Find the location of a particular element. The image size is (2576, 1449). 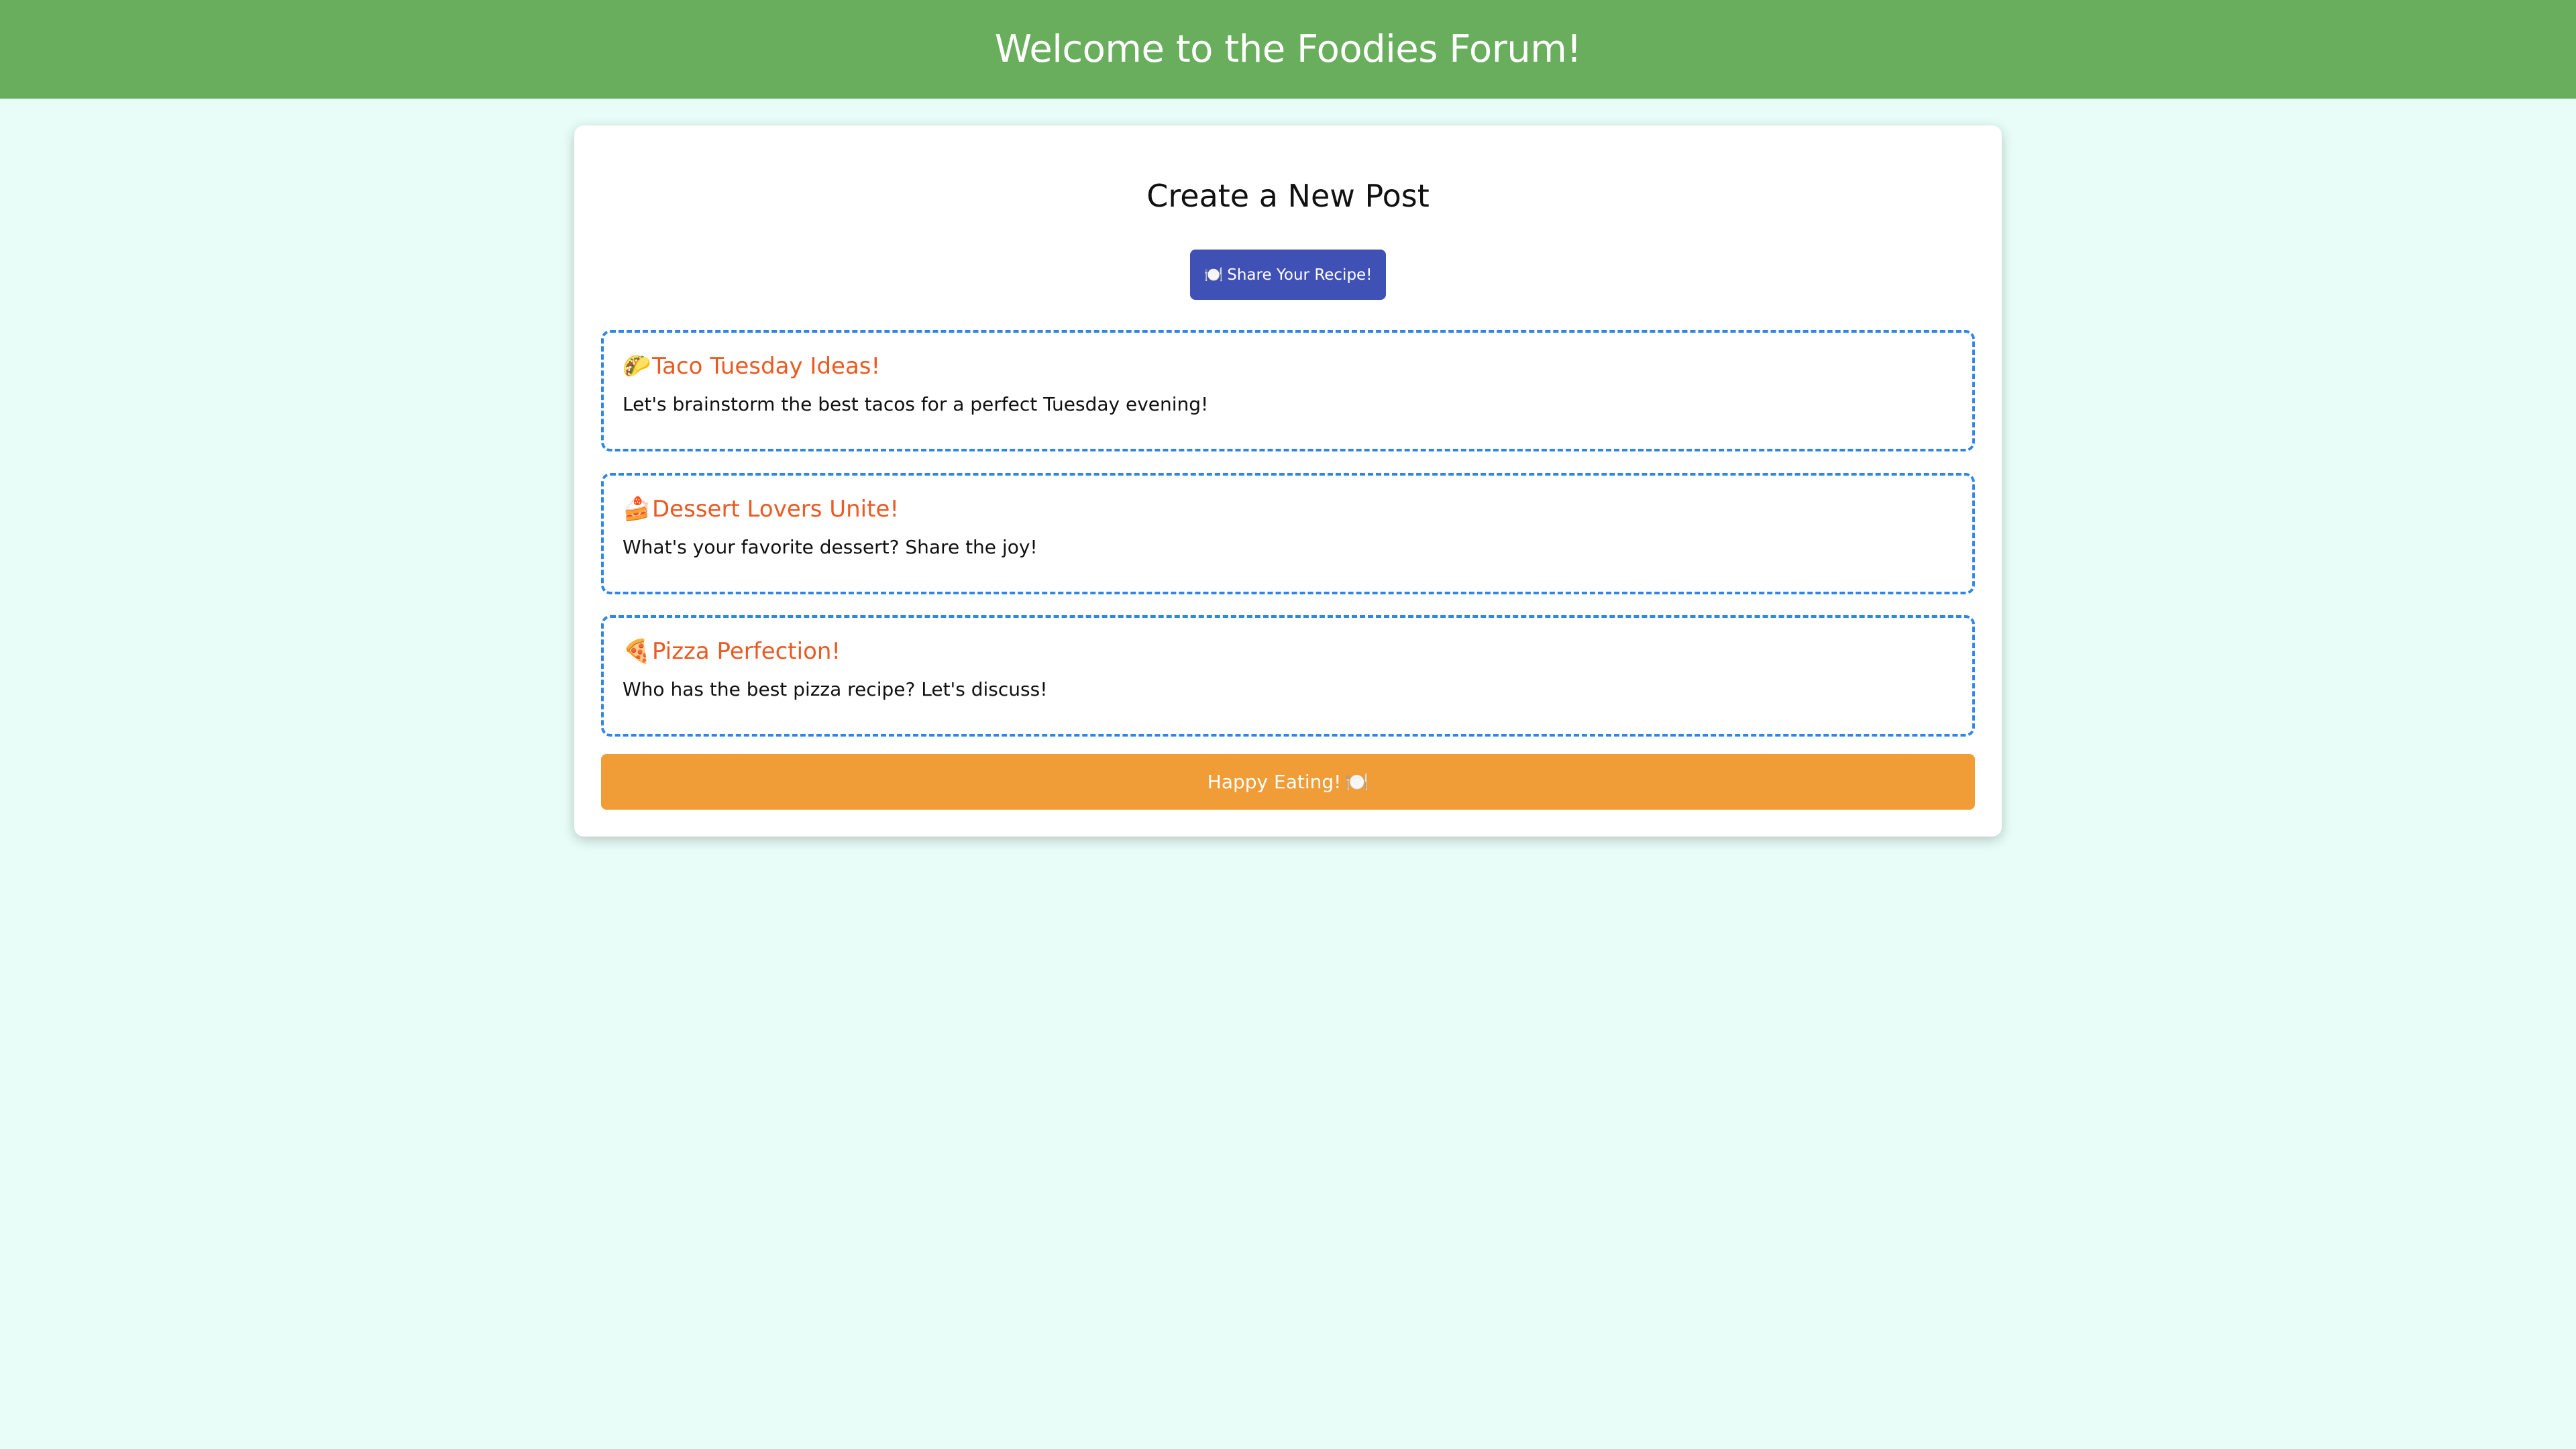

forum-title: Welcome to the Foodies Forum! is located at coordinates (1288, 49).